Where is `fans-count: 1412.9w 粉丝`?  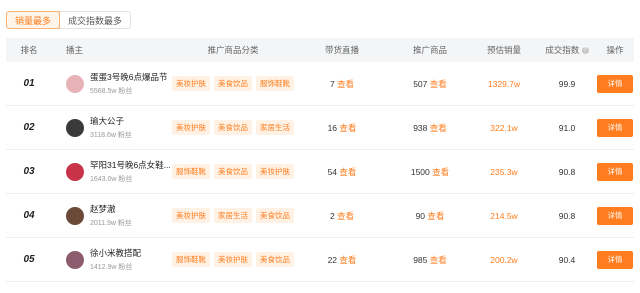
fans-count: 1412.9w 粉丝 is located at coordinates (111, 267).